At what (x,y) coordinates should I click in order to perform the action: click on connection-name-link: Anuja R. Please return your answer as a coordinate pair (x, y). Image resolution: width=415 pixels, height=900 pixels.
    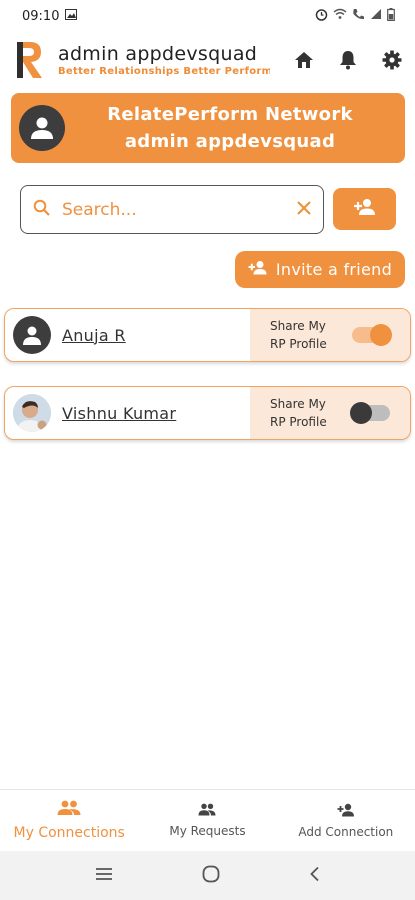
    Looking at the image, I should click on (156, 335).